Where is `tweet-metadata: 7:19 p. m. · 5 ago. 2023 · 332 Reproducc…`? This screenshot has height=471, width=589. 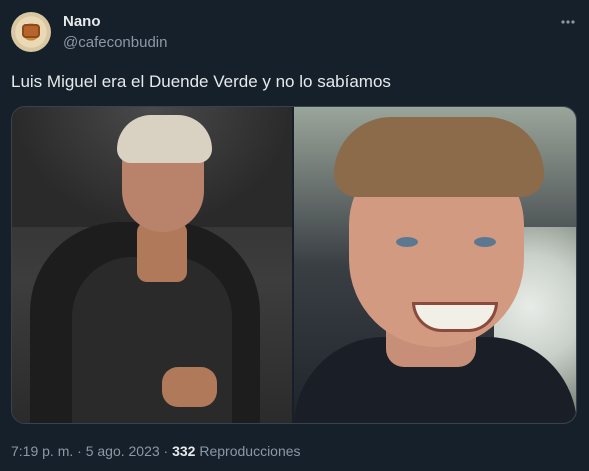
tweet-metadata: 7:19 p. m. · 5 ago. 2023 · 332 Reproducc… is located at coordinates (156, 451).